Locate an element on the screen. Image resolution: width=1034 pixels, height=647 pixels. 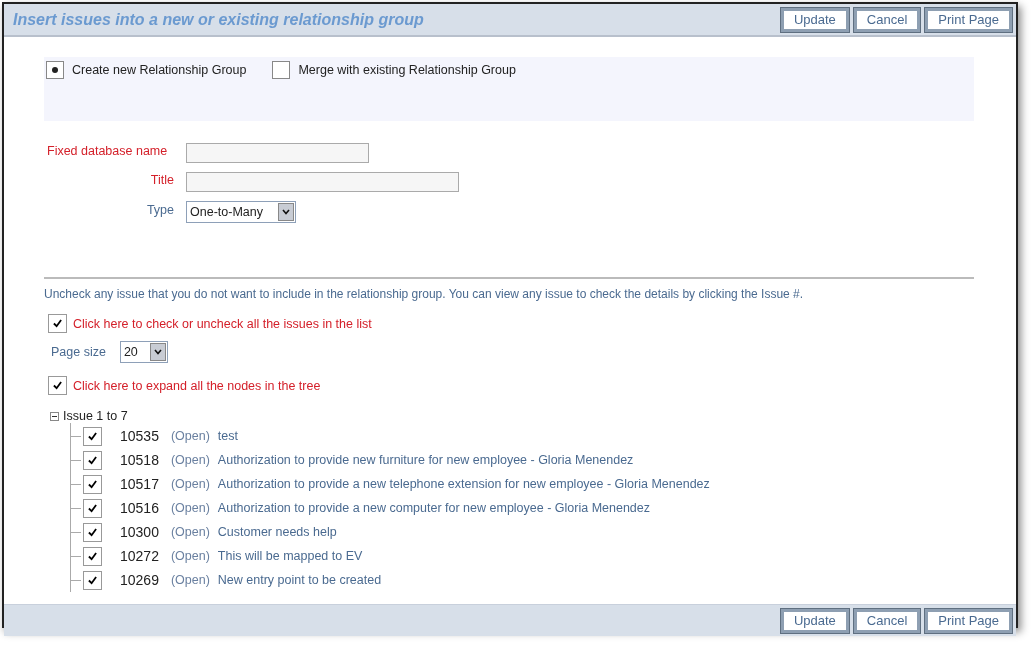
toolbar-button: Print Page is located at coordinates (968, 19).